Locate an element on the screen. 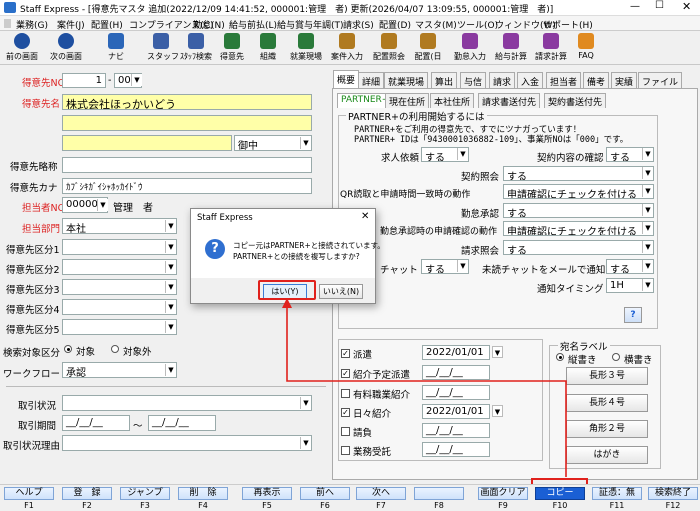 Image resolution: width=700 pixels, height=511 pixels. prev-screen-button: 前の画面 is located at coordinates (22, 47).